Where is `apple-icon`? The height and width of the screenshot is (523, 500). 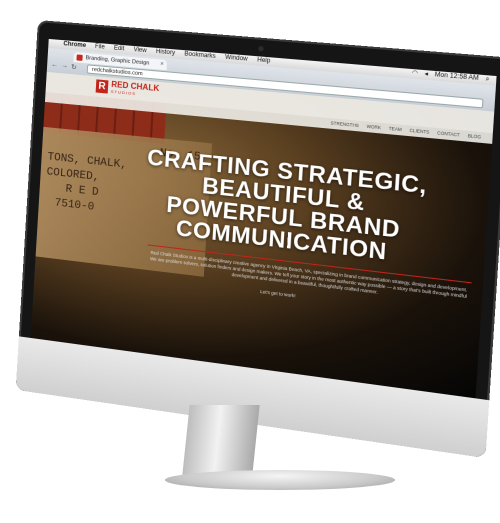 apple-icon is located at coordinates (54, 43).